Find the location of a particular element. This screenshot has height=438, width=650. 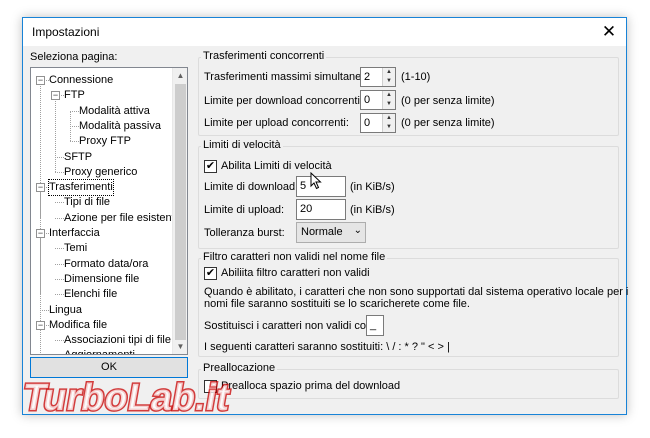

turbolab-watermark-logo: TurboLab.it is located at coordinates (126, 398).